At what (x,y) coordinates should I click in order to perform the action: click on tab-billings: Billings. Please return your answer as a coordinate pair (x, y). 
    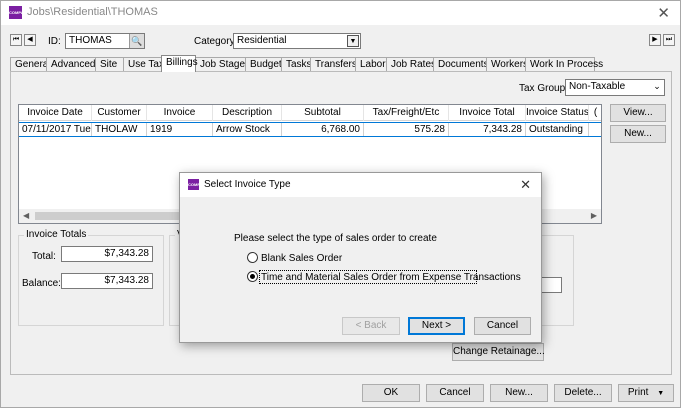
    Looking at the image, I should click on (179, 63).